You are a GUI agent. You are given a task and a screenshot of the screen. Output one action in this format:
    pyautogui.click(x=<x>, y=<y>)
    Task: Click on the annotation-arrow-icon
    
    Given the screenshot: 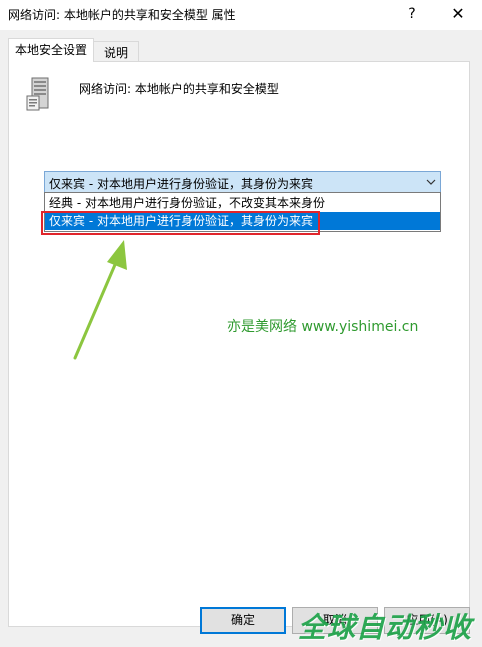 What is the action you would take?
    pyautogui.click(x=100, y=300)
    